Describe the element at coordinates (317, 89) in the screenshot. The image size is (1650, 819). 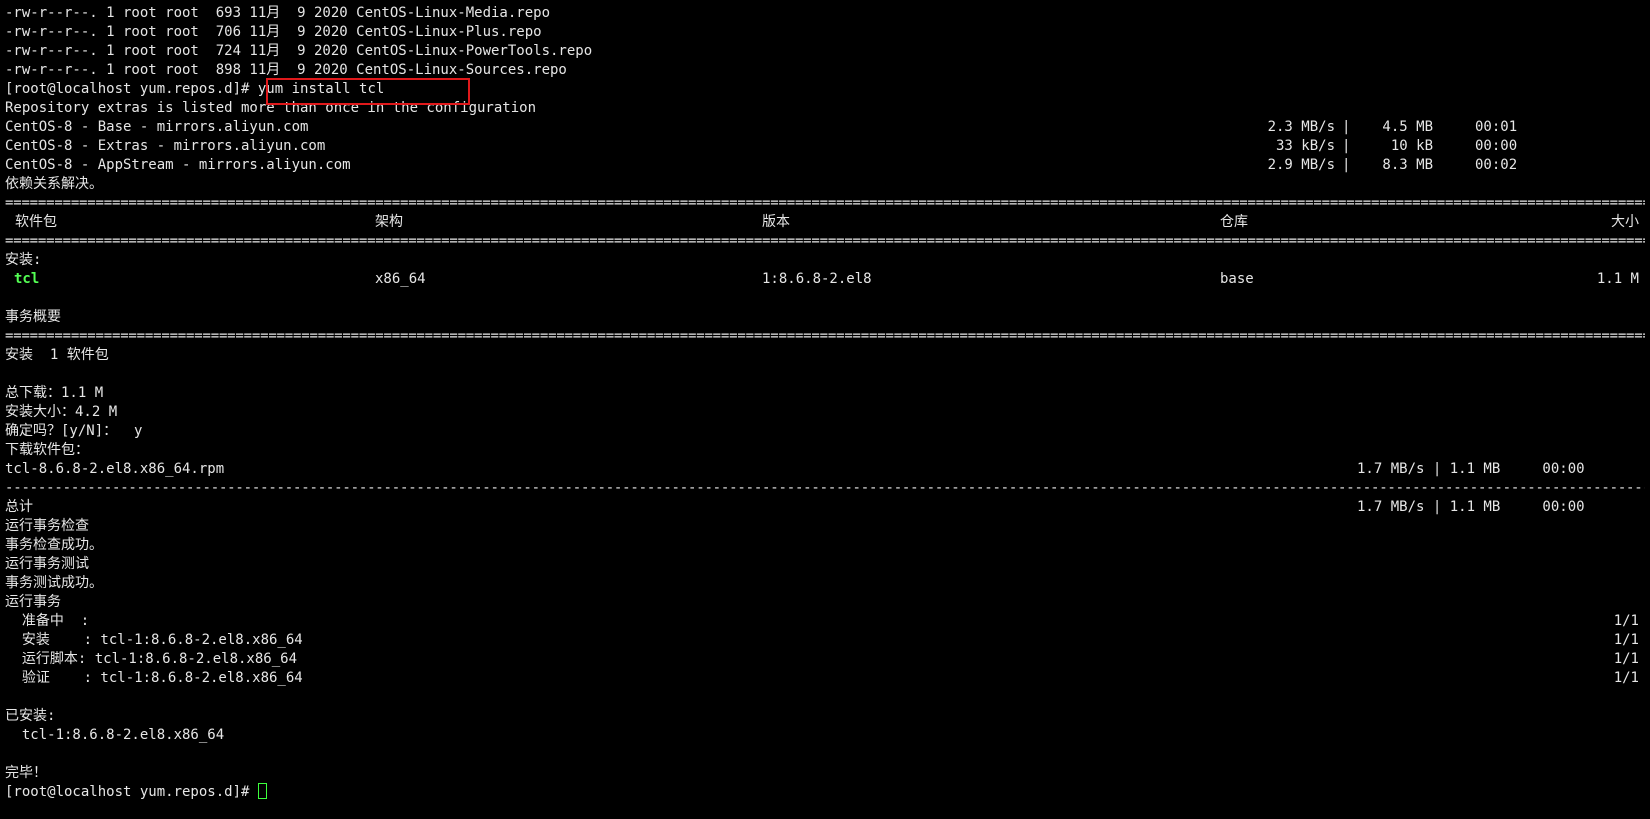
I see `typed-command: yum install tcl` at that location.